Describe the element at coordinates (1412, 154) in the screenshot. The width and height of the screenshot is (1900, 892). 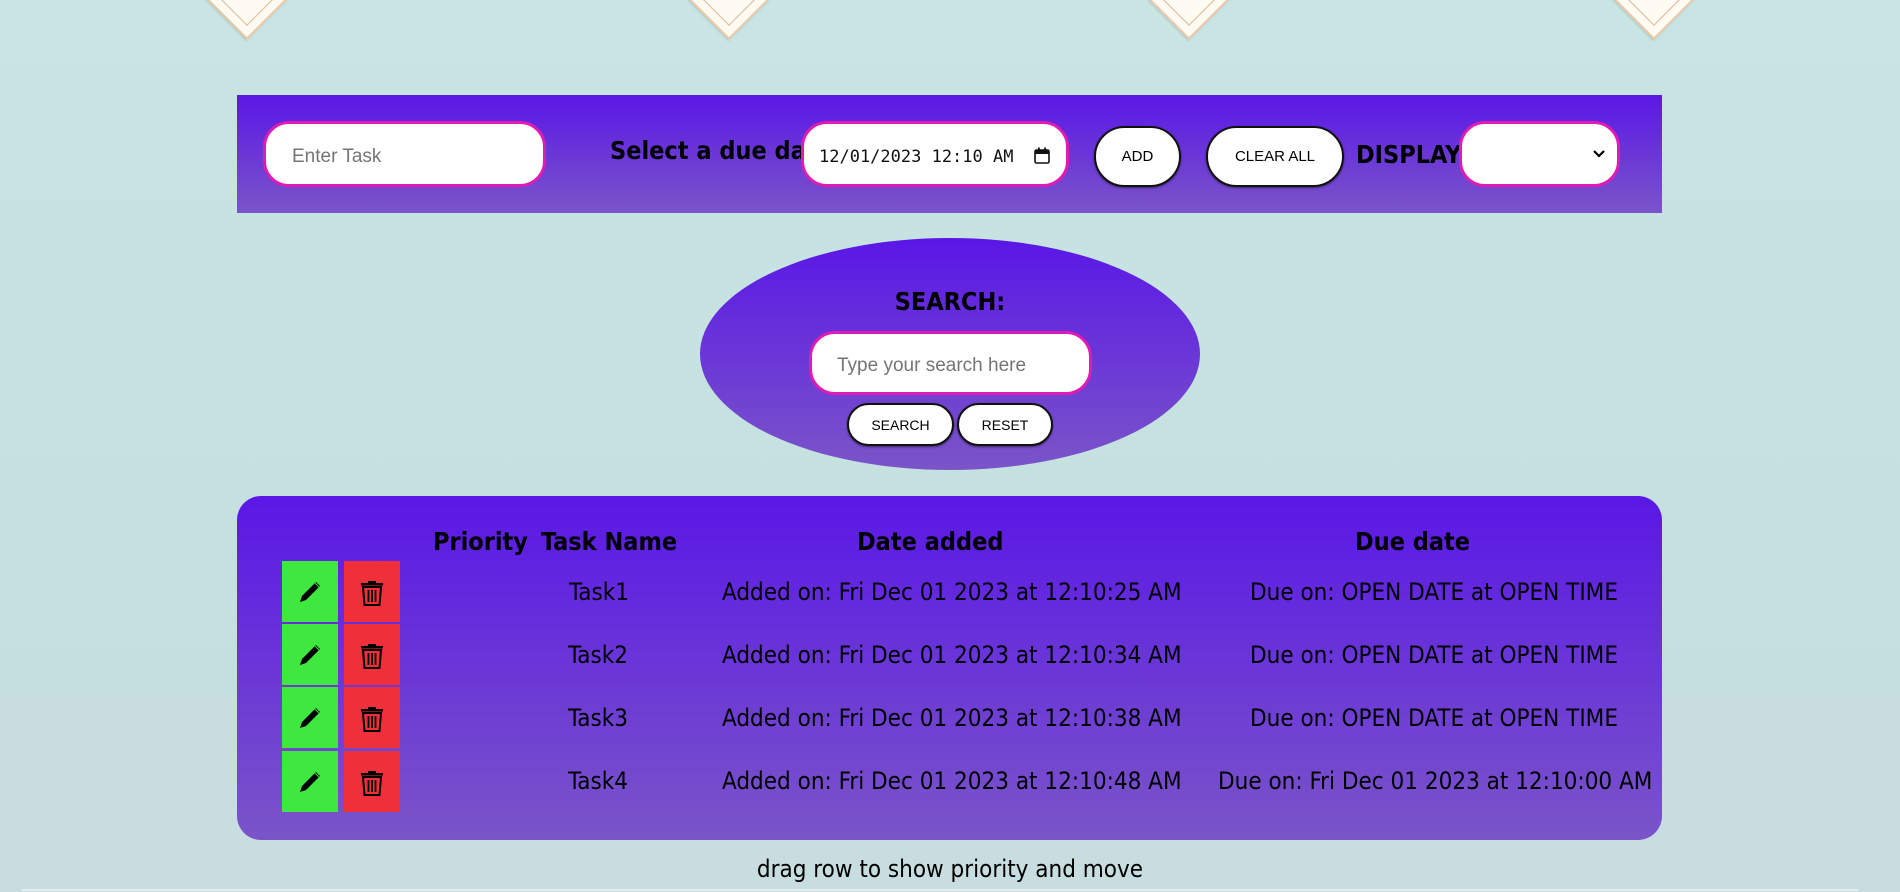
I see `display-label: DISPLAY:` at that location.